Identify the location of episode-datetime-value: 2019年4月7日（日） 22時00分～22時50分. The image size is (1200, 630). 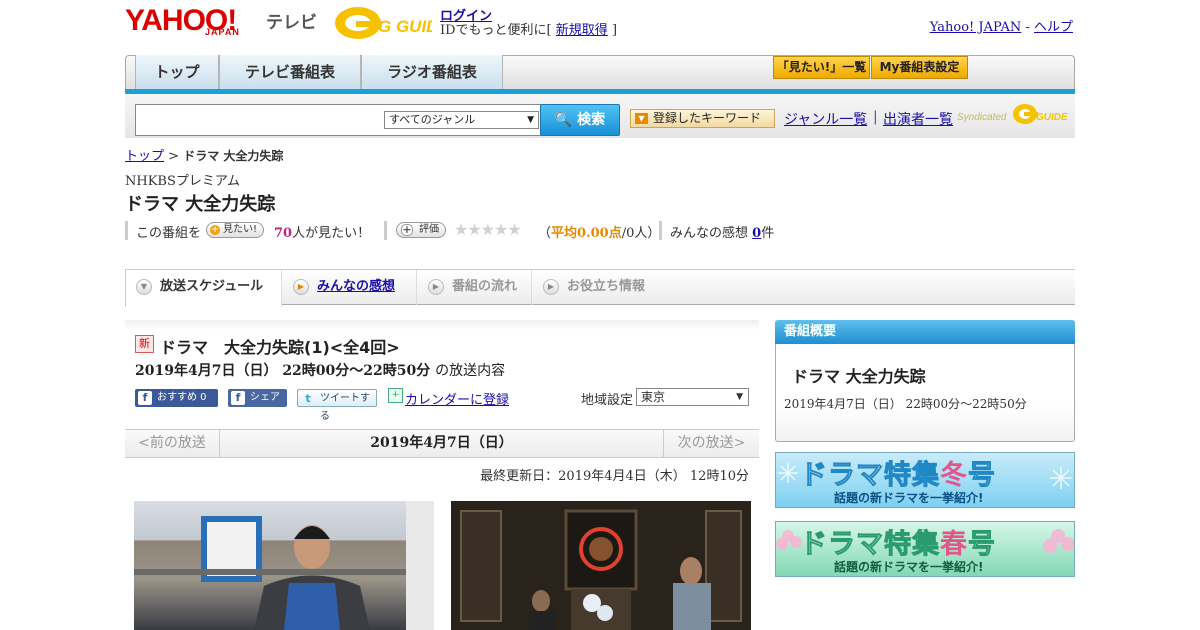
(283, 371).